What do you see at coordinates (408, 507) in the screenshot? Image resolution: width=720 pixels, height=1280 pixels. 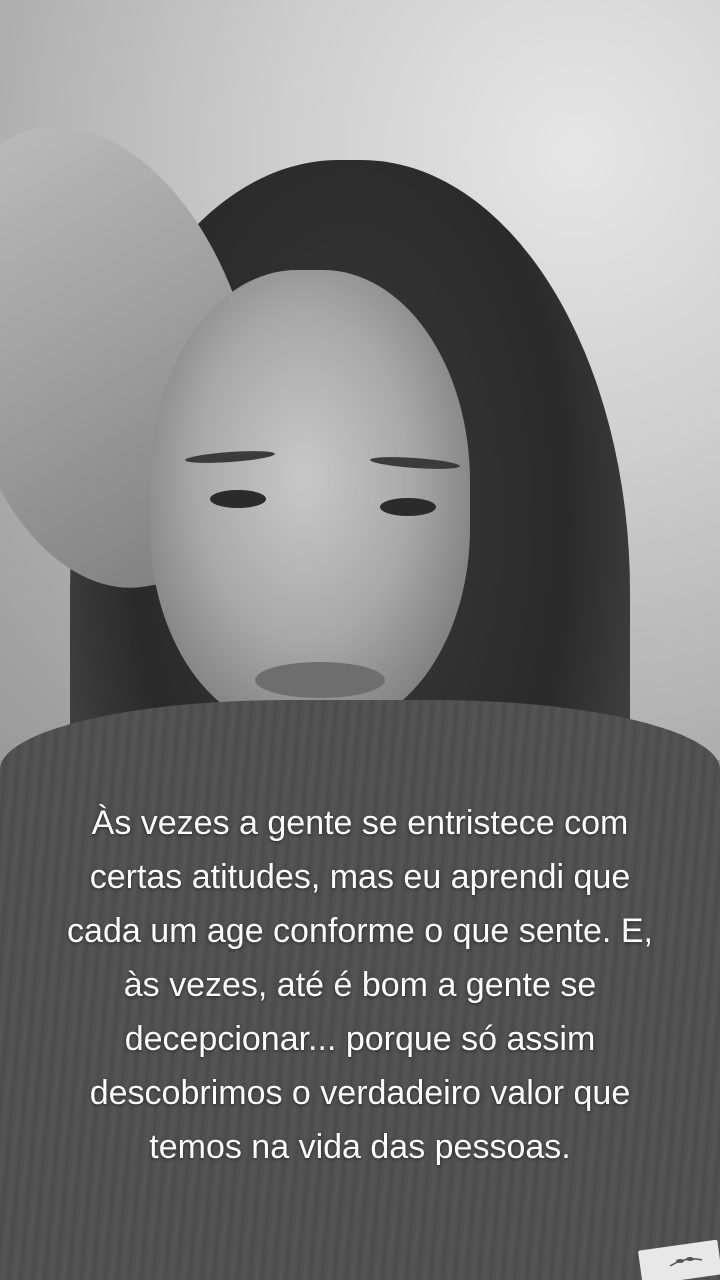 I see `right-eye` at bounding box center [408, 507].